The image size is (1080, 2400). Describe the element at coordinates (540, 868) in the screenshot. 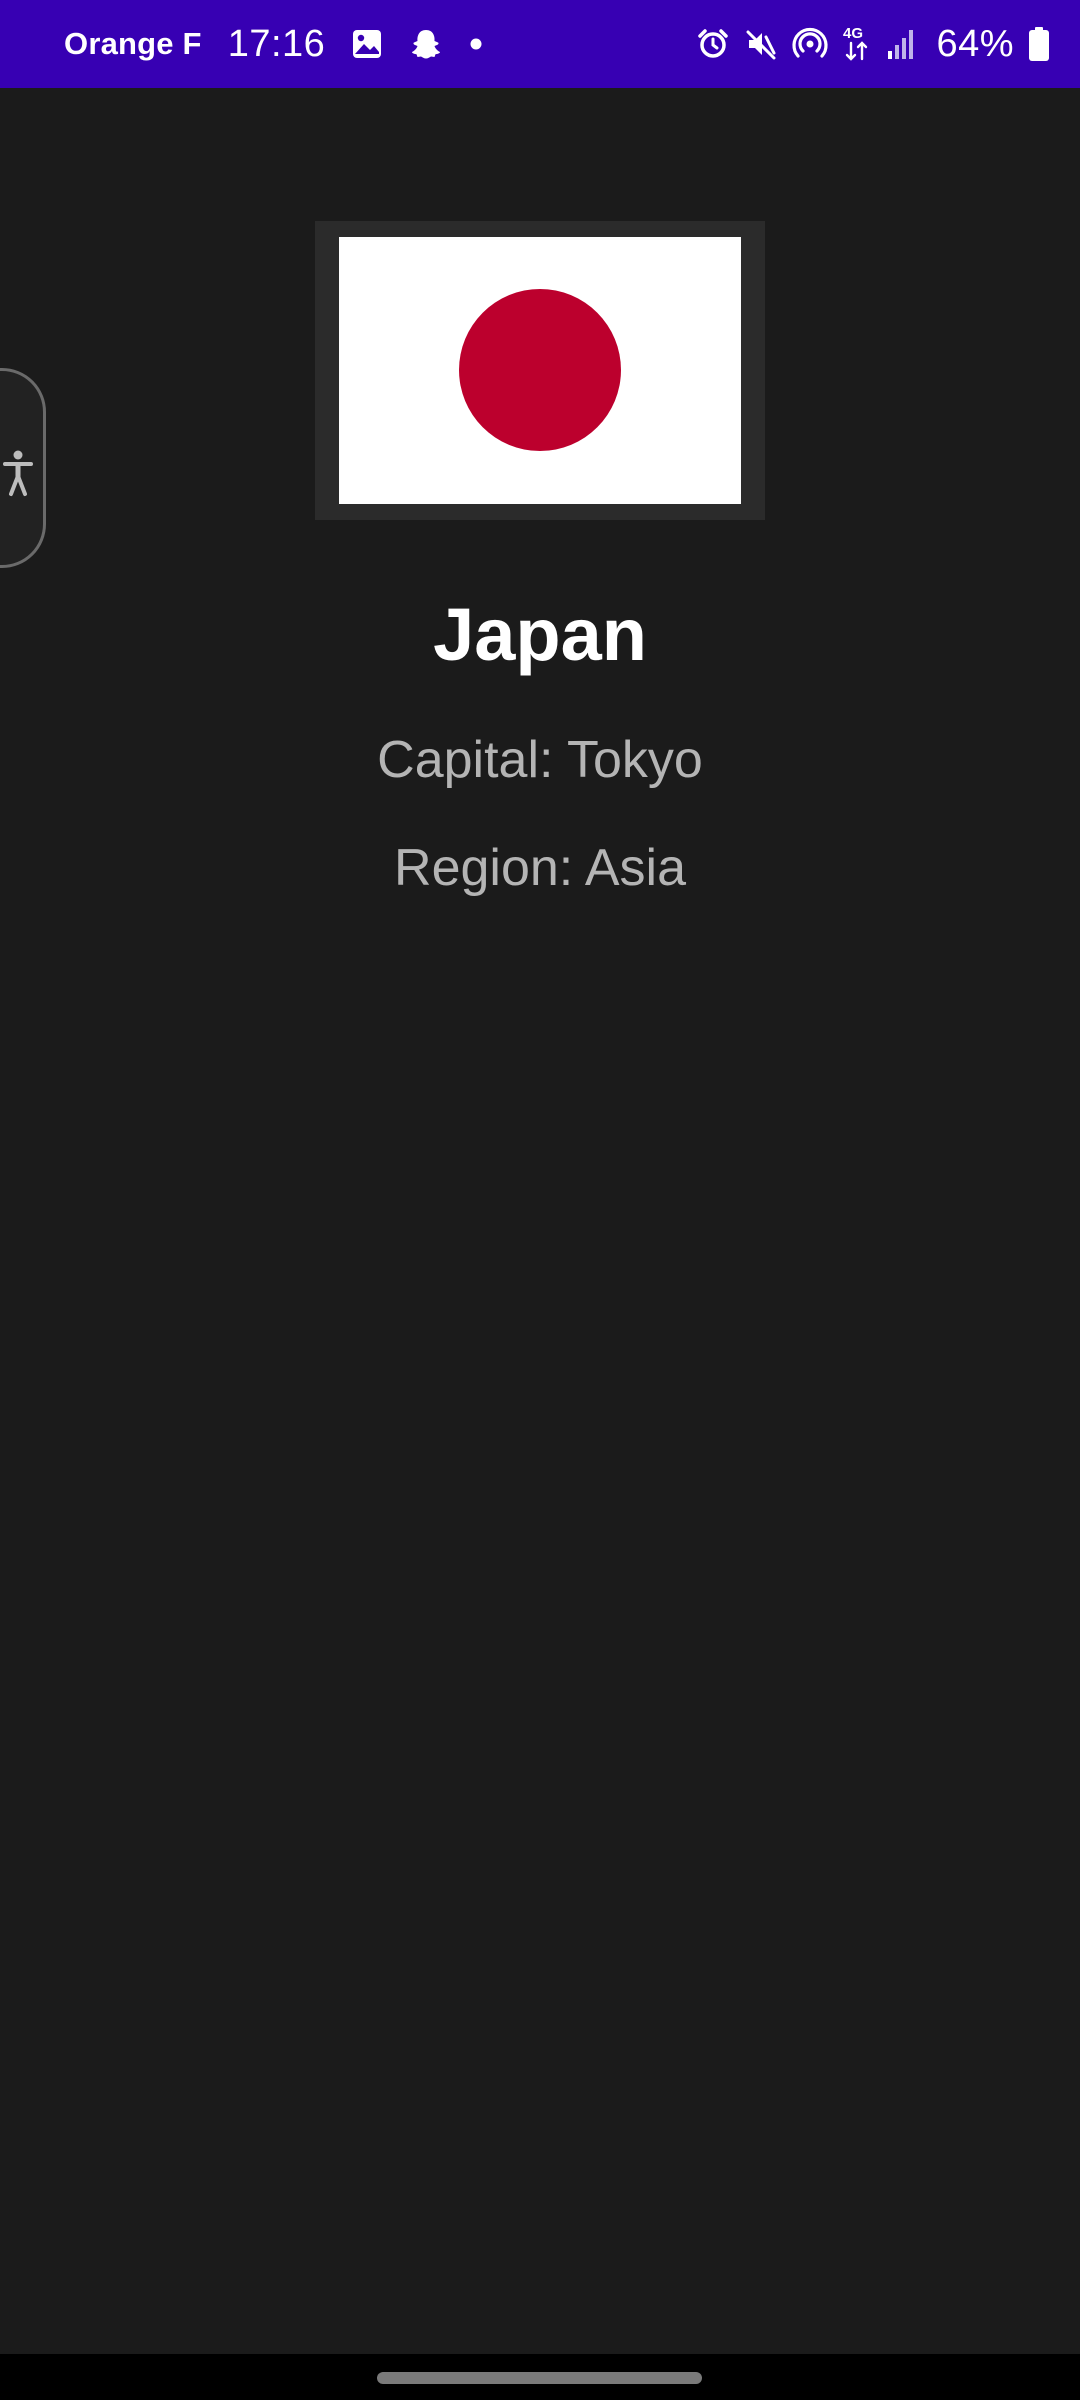

I see `region-text: Region: Asia` at that location.